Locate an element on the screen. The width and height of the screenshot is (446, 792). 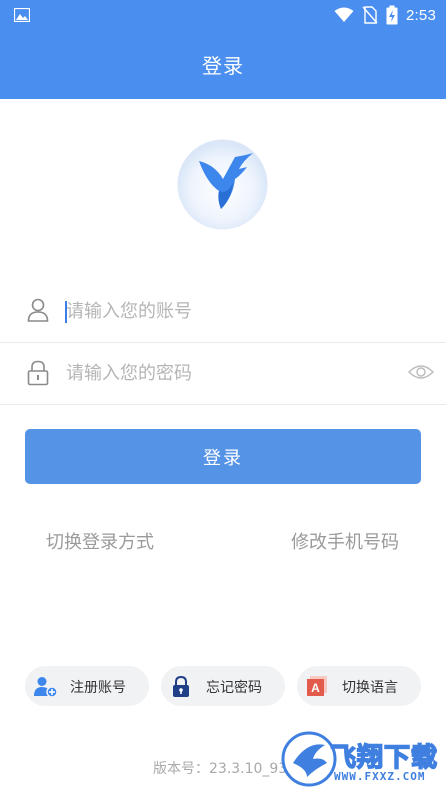
page-title: 登录 is located at coordinates (223, 66).